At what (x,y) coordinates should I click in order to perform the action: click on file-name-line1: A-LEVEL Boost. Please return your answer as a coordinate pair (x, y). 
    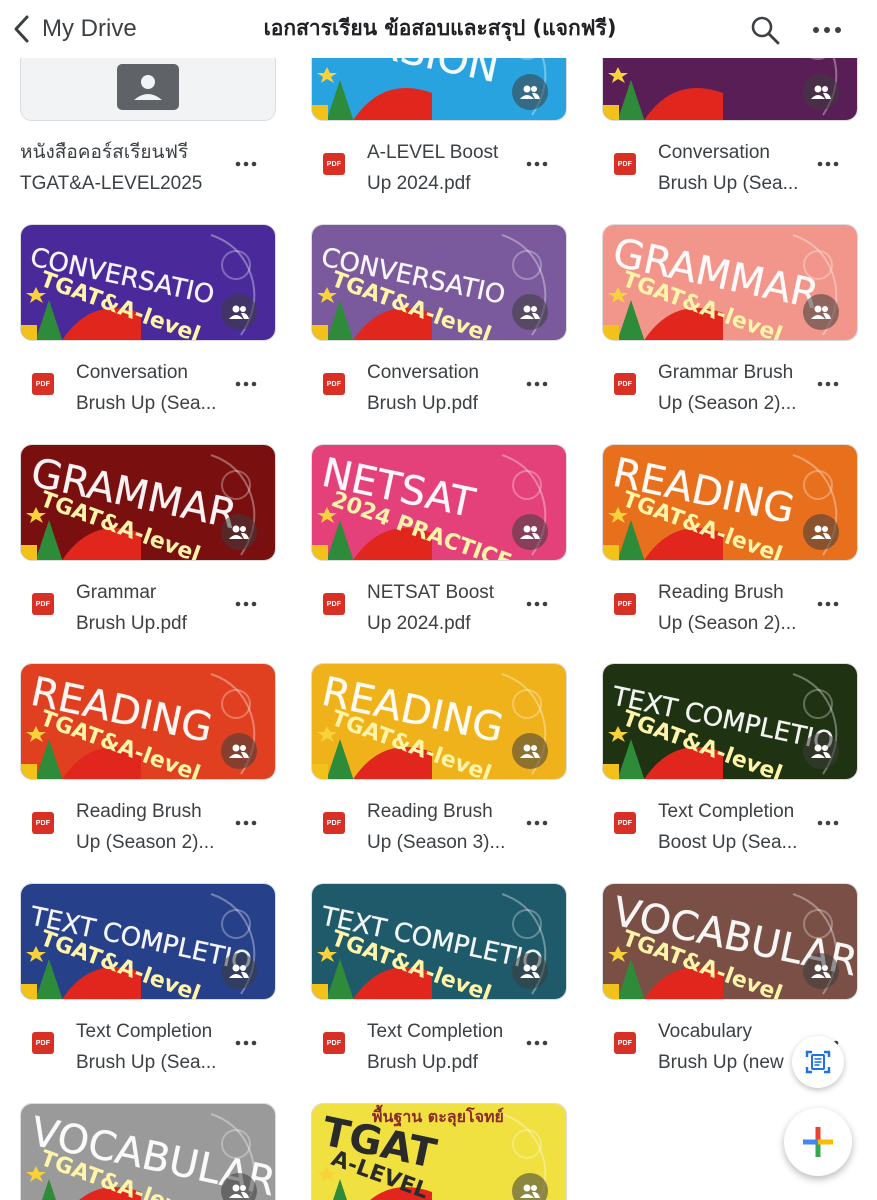
    Looking at the image, I should click on (433, 152).